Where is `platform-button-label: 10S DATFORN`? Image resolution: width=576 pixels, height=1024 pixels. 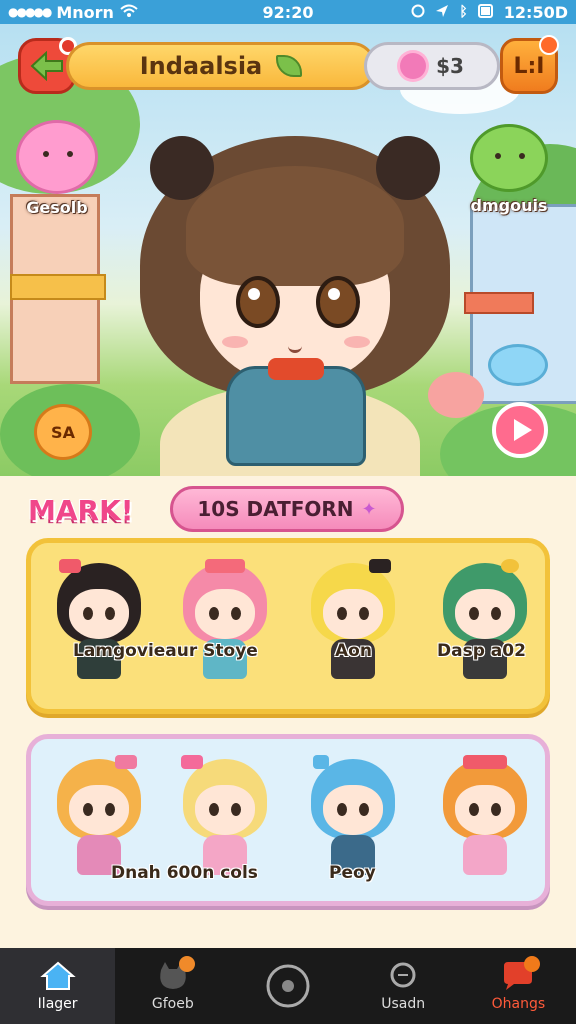
platform-button-label: 10S DATFORN is located at coordinates (275, 509).